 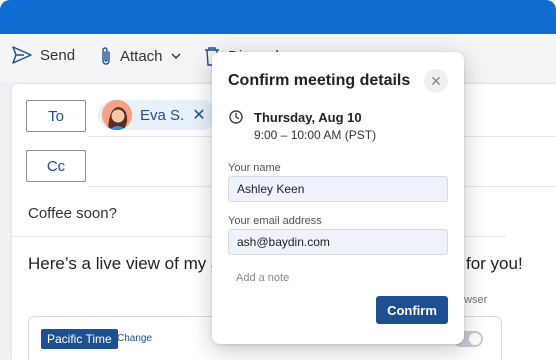 What do you see at coordinates (262, 278) in the screenshot?
I see `note-field: Add a note` at bounding box center [262, 278].